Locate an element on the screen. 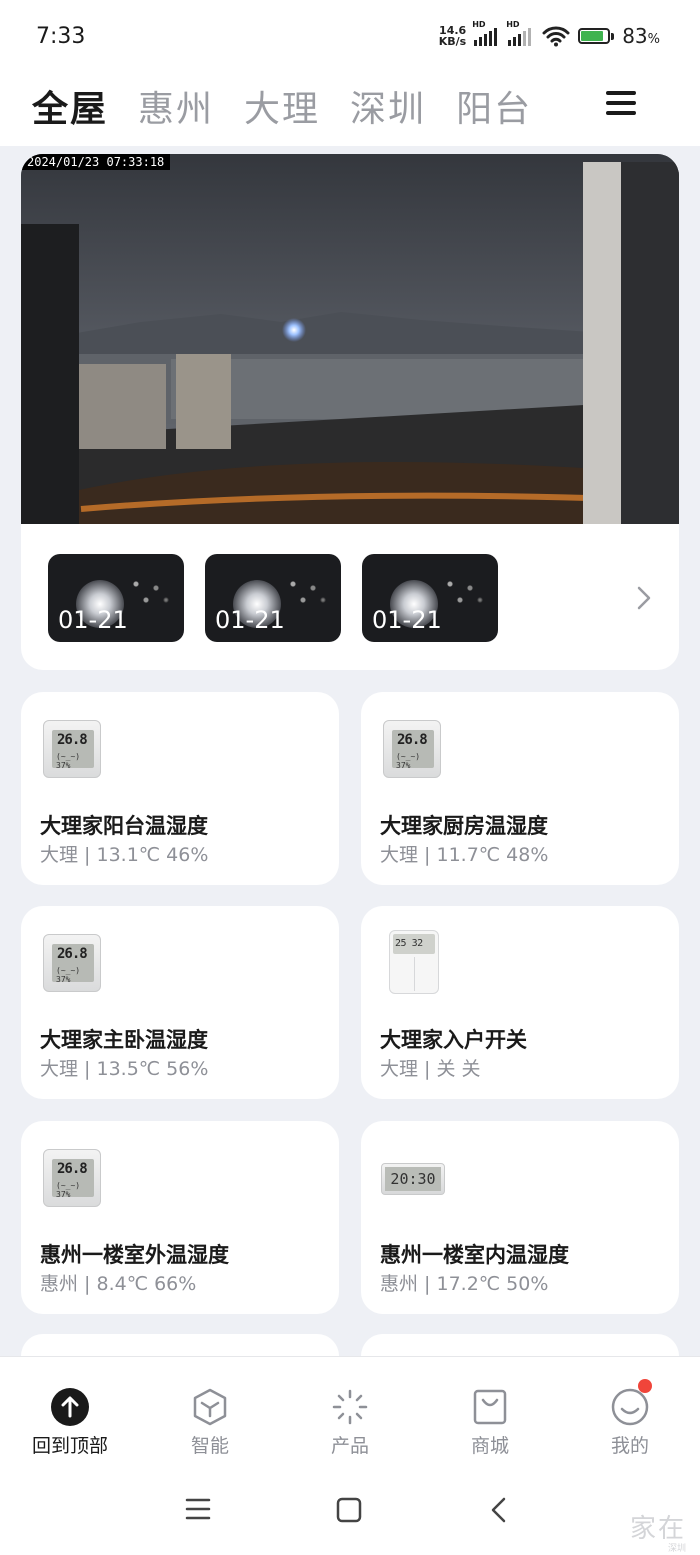 This screenshot has height=1555, width=700. device-card: 26.8 (~_~) 37% 大理家主卧温湿度 大理 | 13.5℃ 56% is located at coordinates (180, 1002).